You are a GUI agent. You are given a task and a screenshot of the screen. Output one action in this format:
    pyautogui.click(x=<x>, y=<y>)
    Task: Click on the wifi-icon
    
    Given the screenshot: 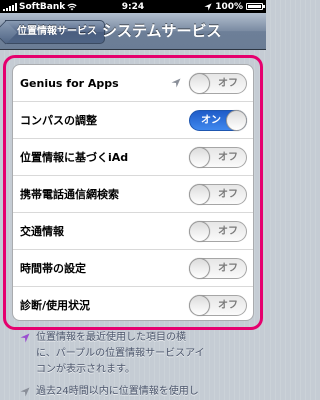 What is the action you would take?
    pyautogui.click(x=72, y=6)
    